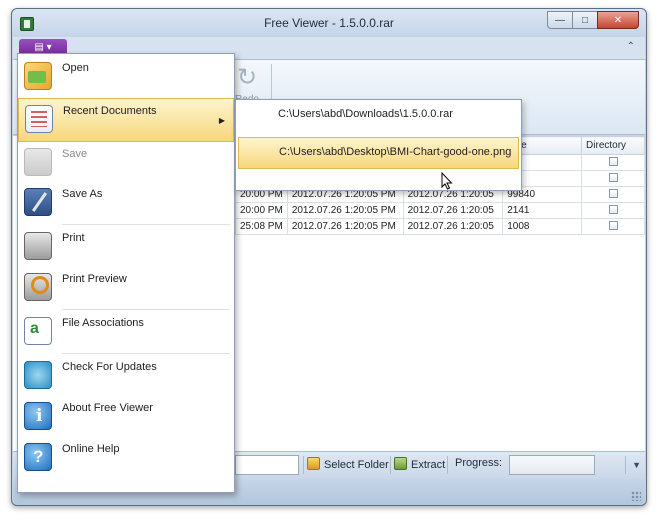 The image size is (660, 521). What do you see at coordinates (38, 246) in the screenshot?
I see `printer-icon` at bounding box center [38, 246].